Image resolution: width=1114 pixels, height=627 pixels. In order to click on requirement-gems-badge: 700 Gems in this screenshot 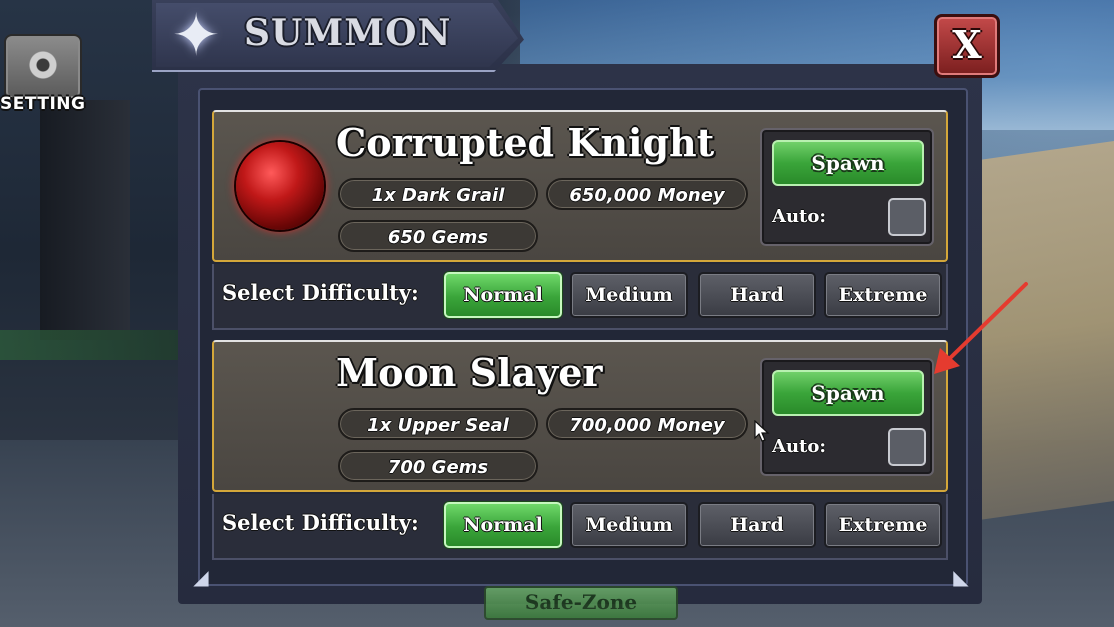, I will do `click(438, 466)`.